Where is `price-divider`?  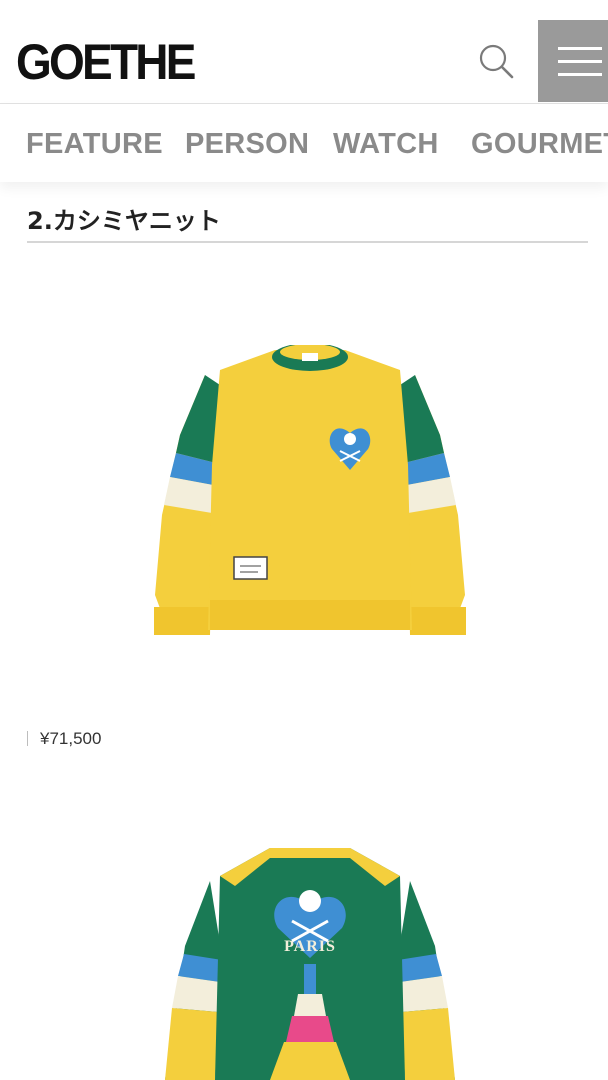
price-divider is located at coordinates (27, 738).